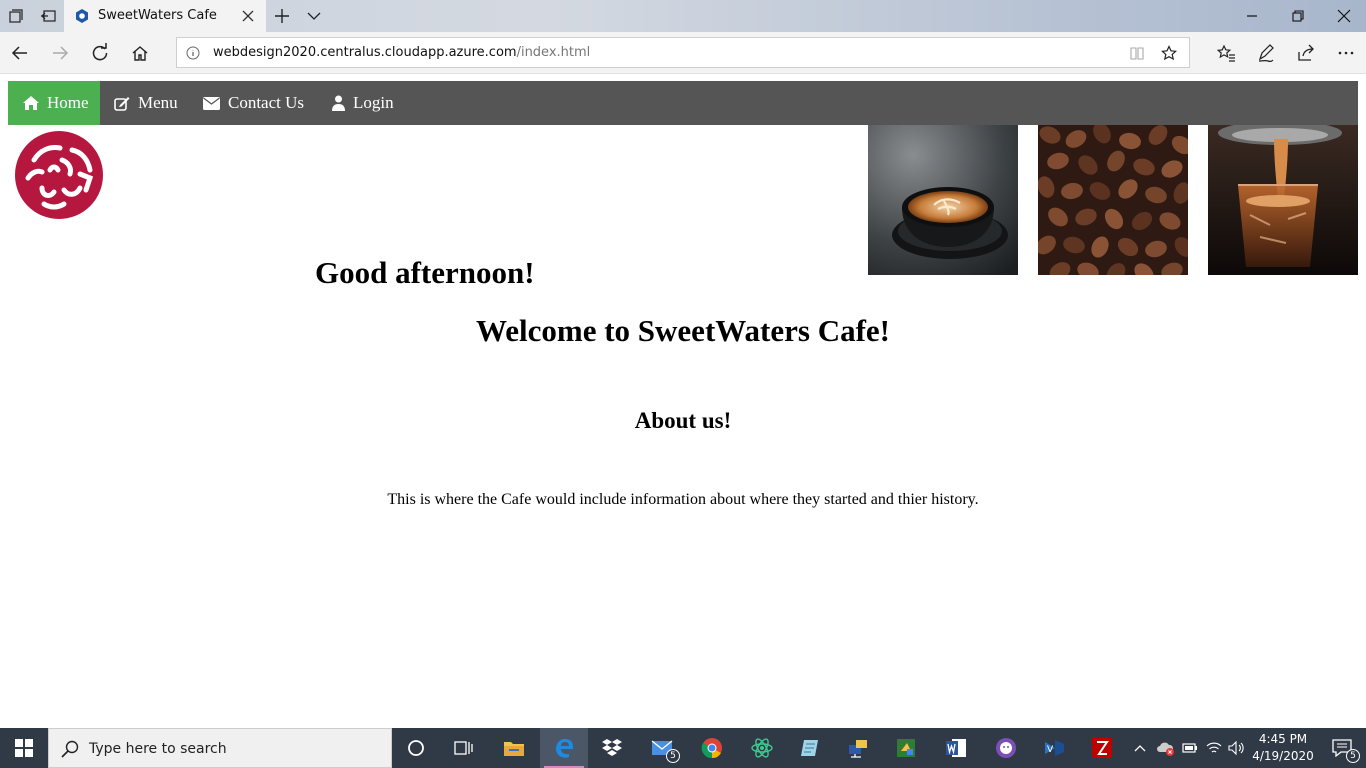  I want to click on taskbar-search-input: Type here to search, so click(220, 748).